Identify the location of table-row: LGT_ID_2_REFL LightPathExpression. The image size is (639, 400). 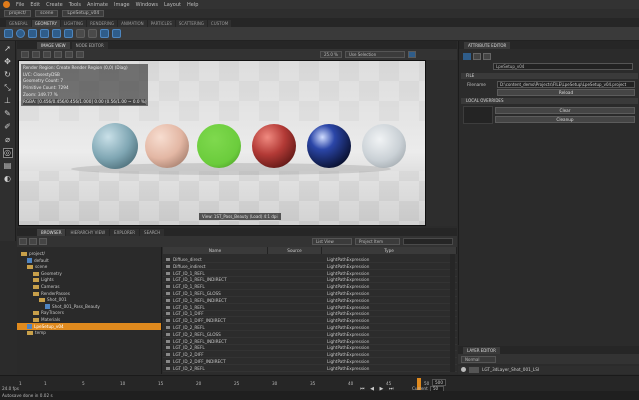
(310, 368).